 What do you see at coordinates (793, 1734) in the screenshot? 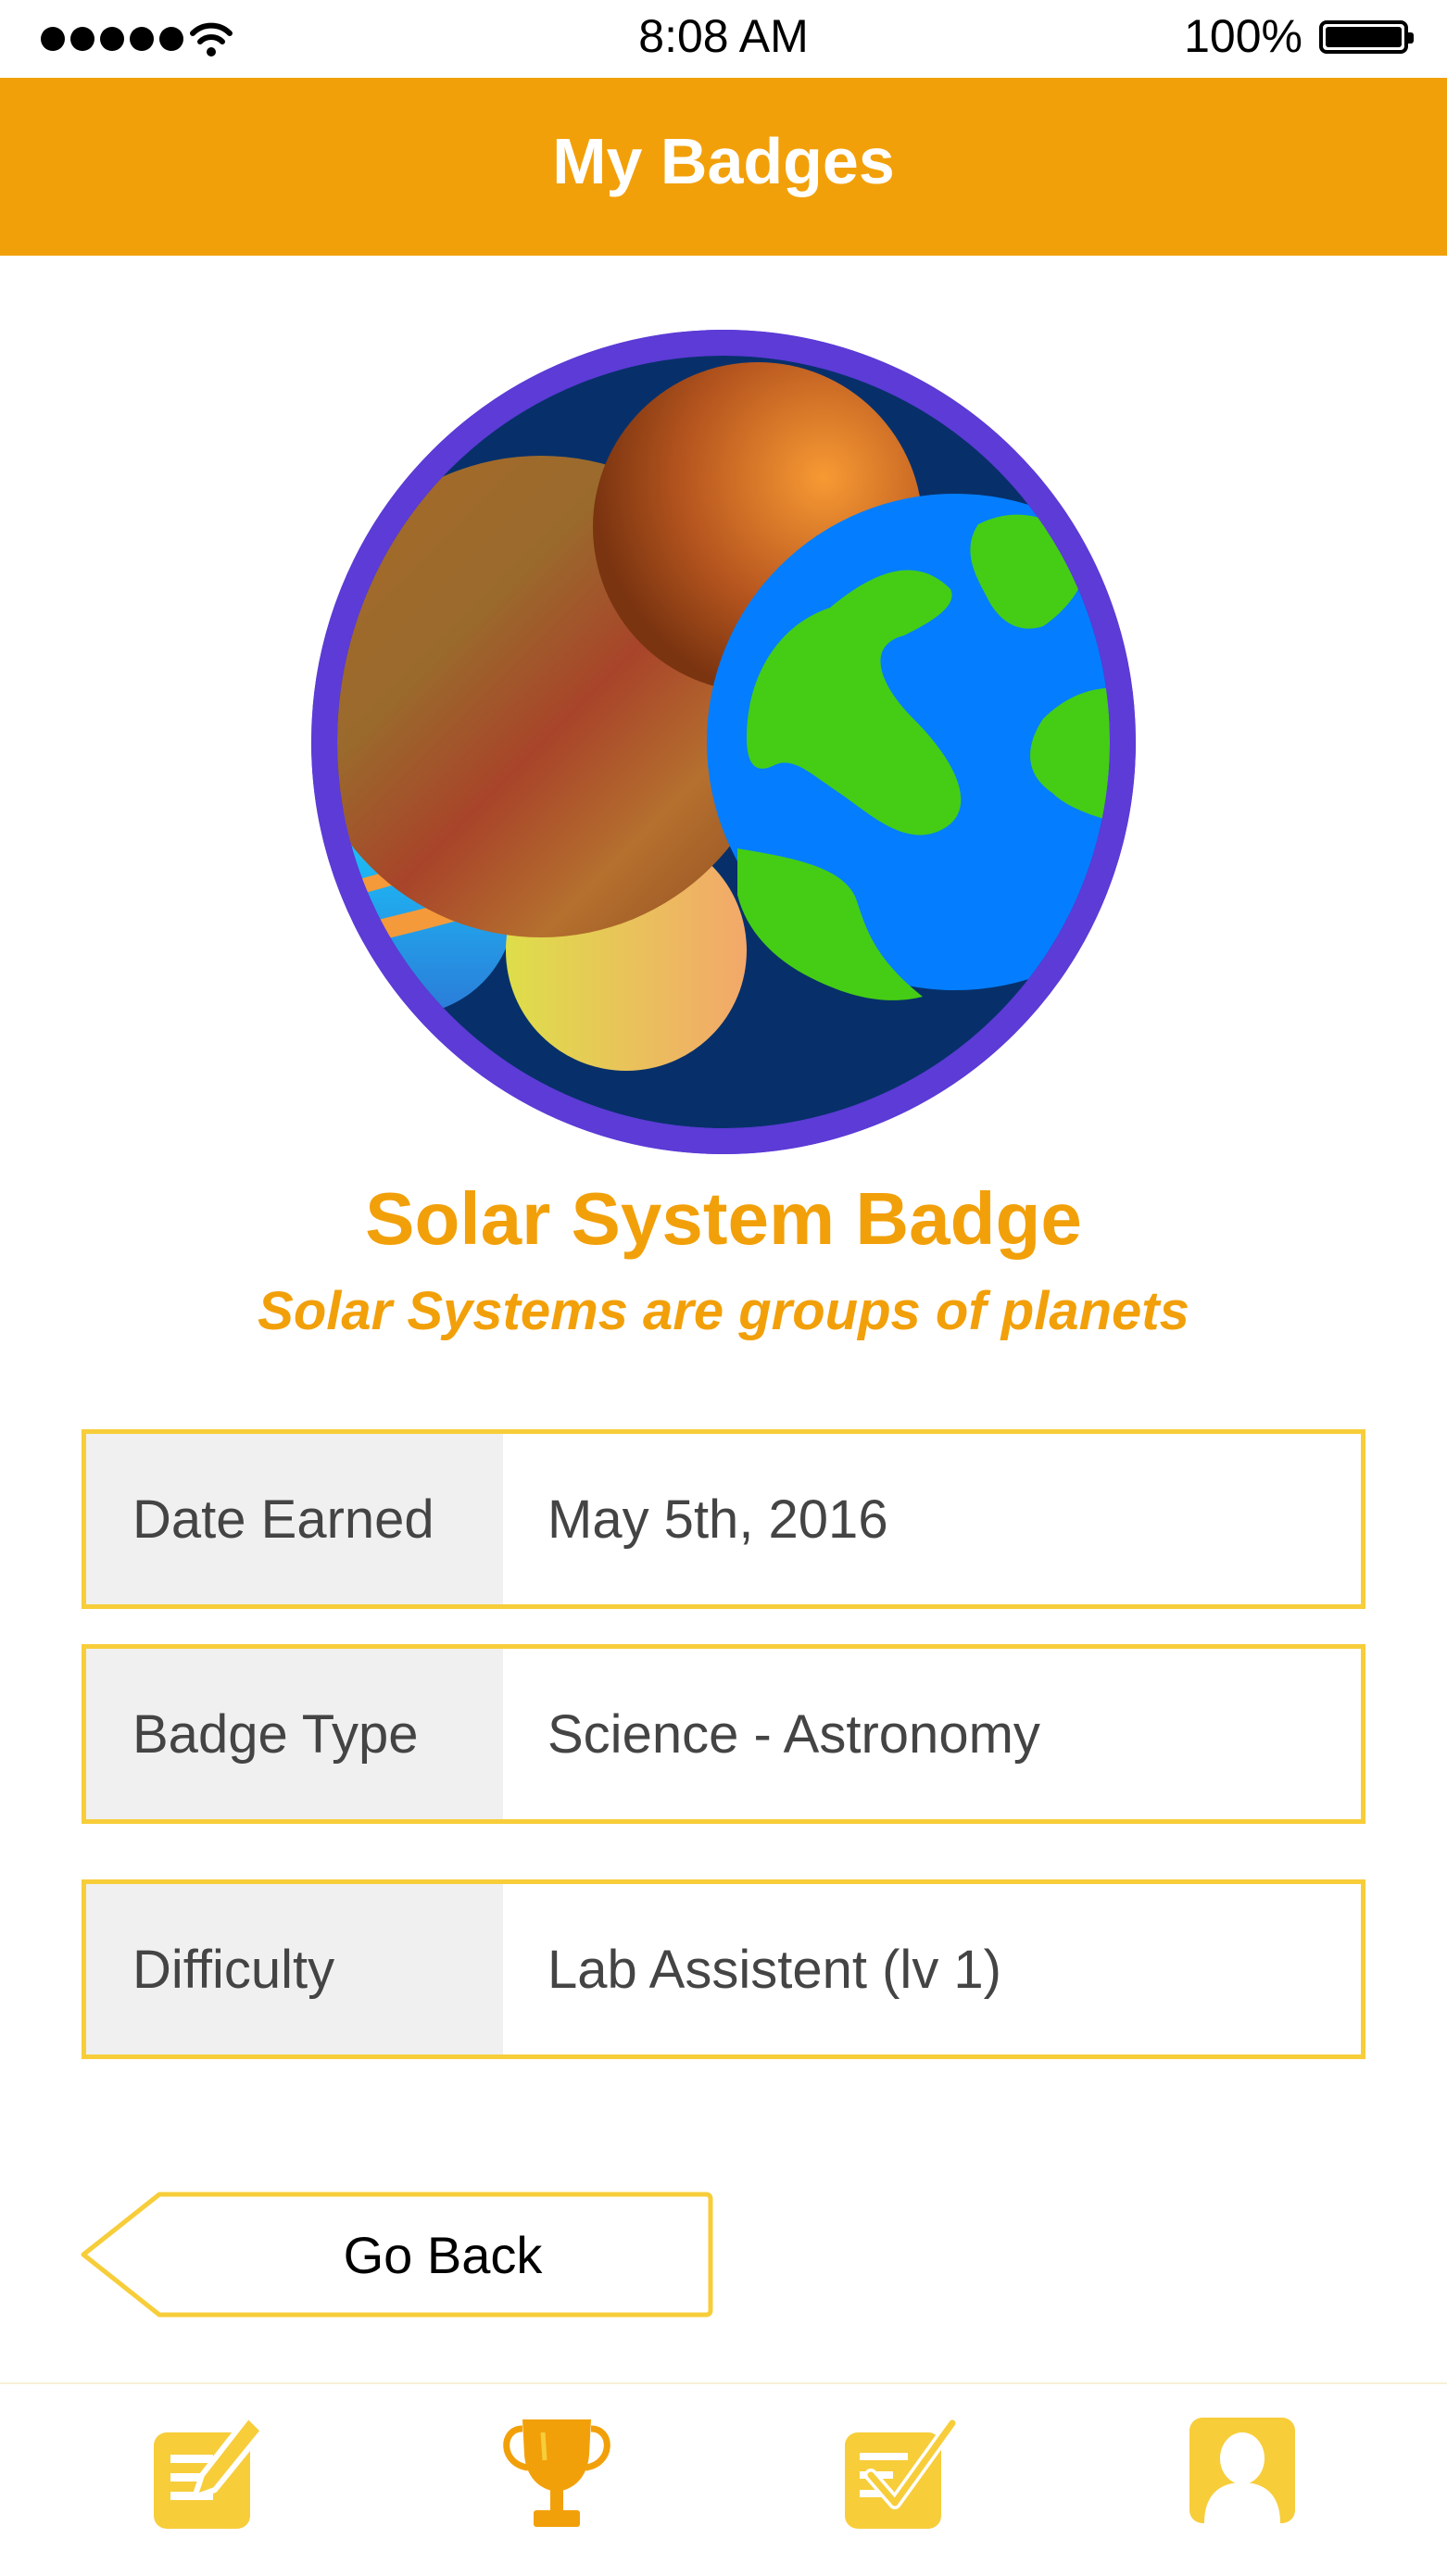
I see `detail-value: Science - Astronomy` at bounding box center [793, 1734].